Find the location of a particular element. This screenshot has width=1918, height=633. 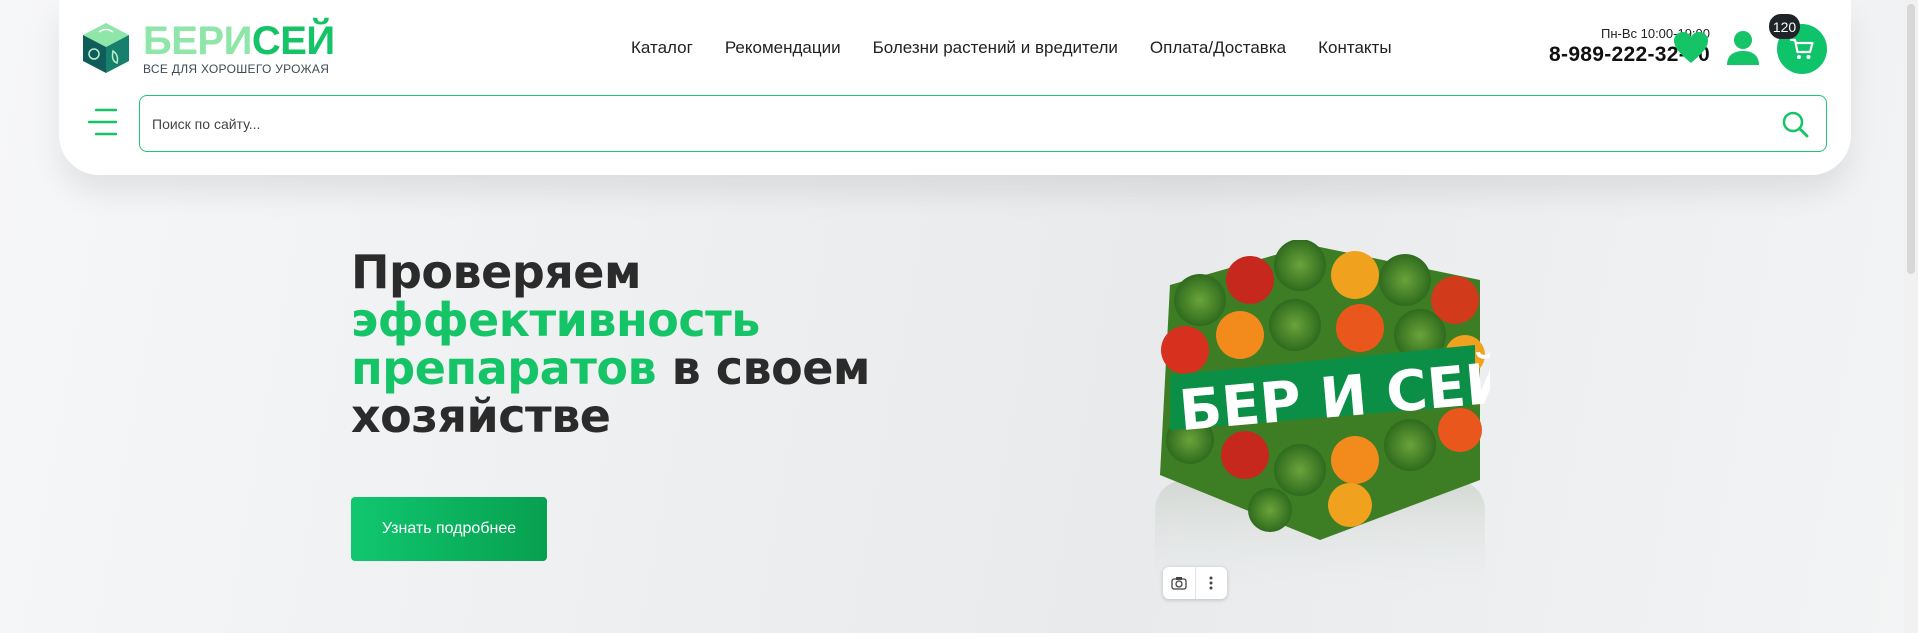

page-scrollbar is located at coordinates (1911, 316).